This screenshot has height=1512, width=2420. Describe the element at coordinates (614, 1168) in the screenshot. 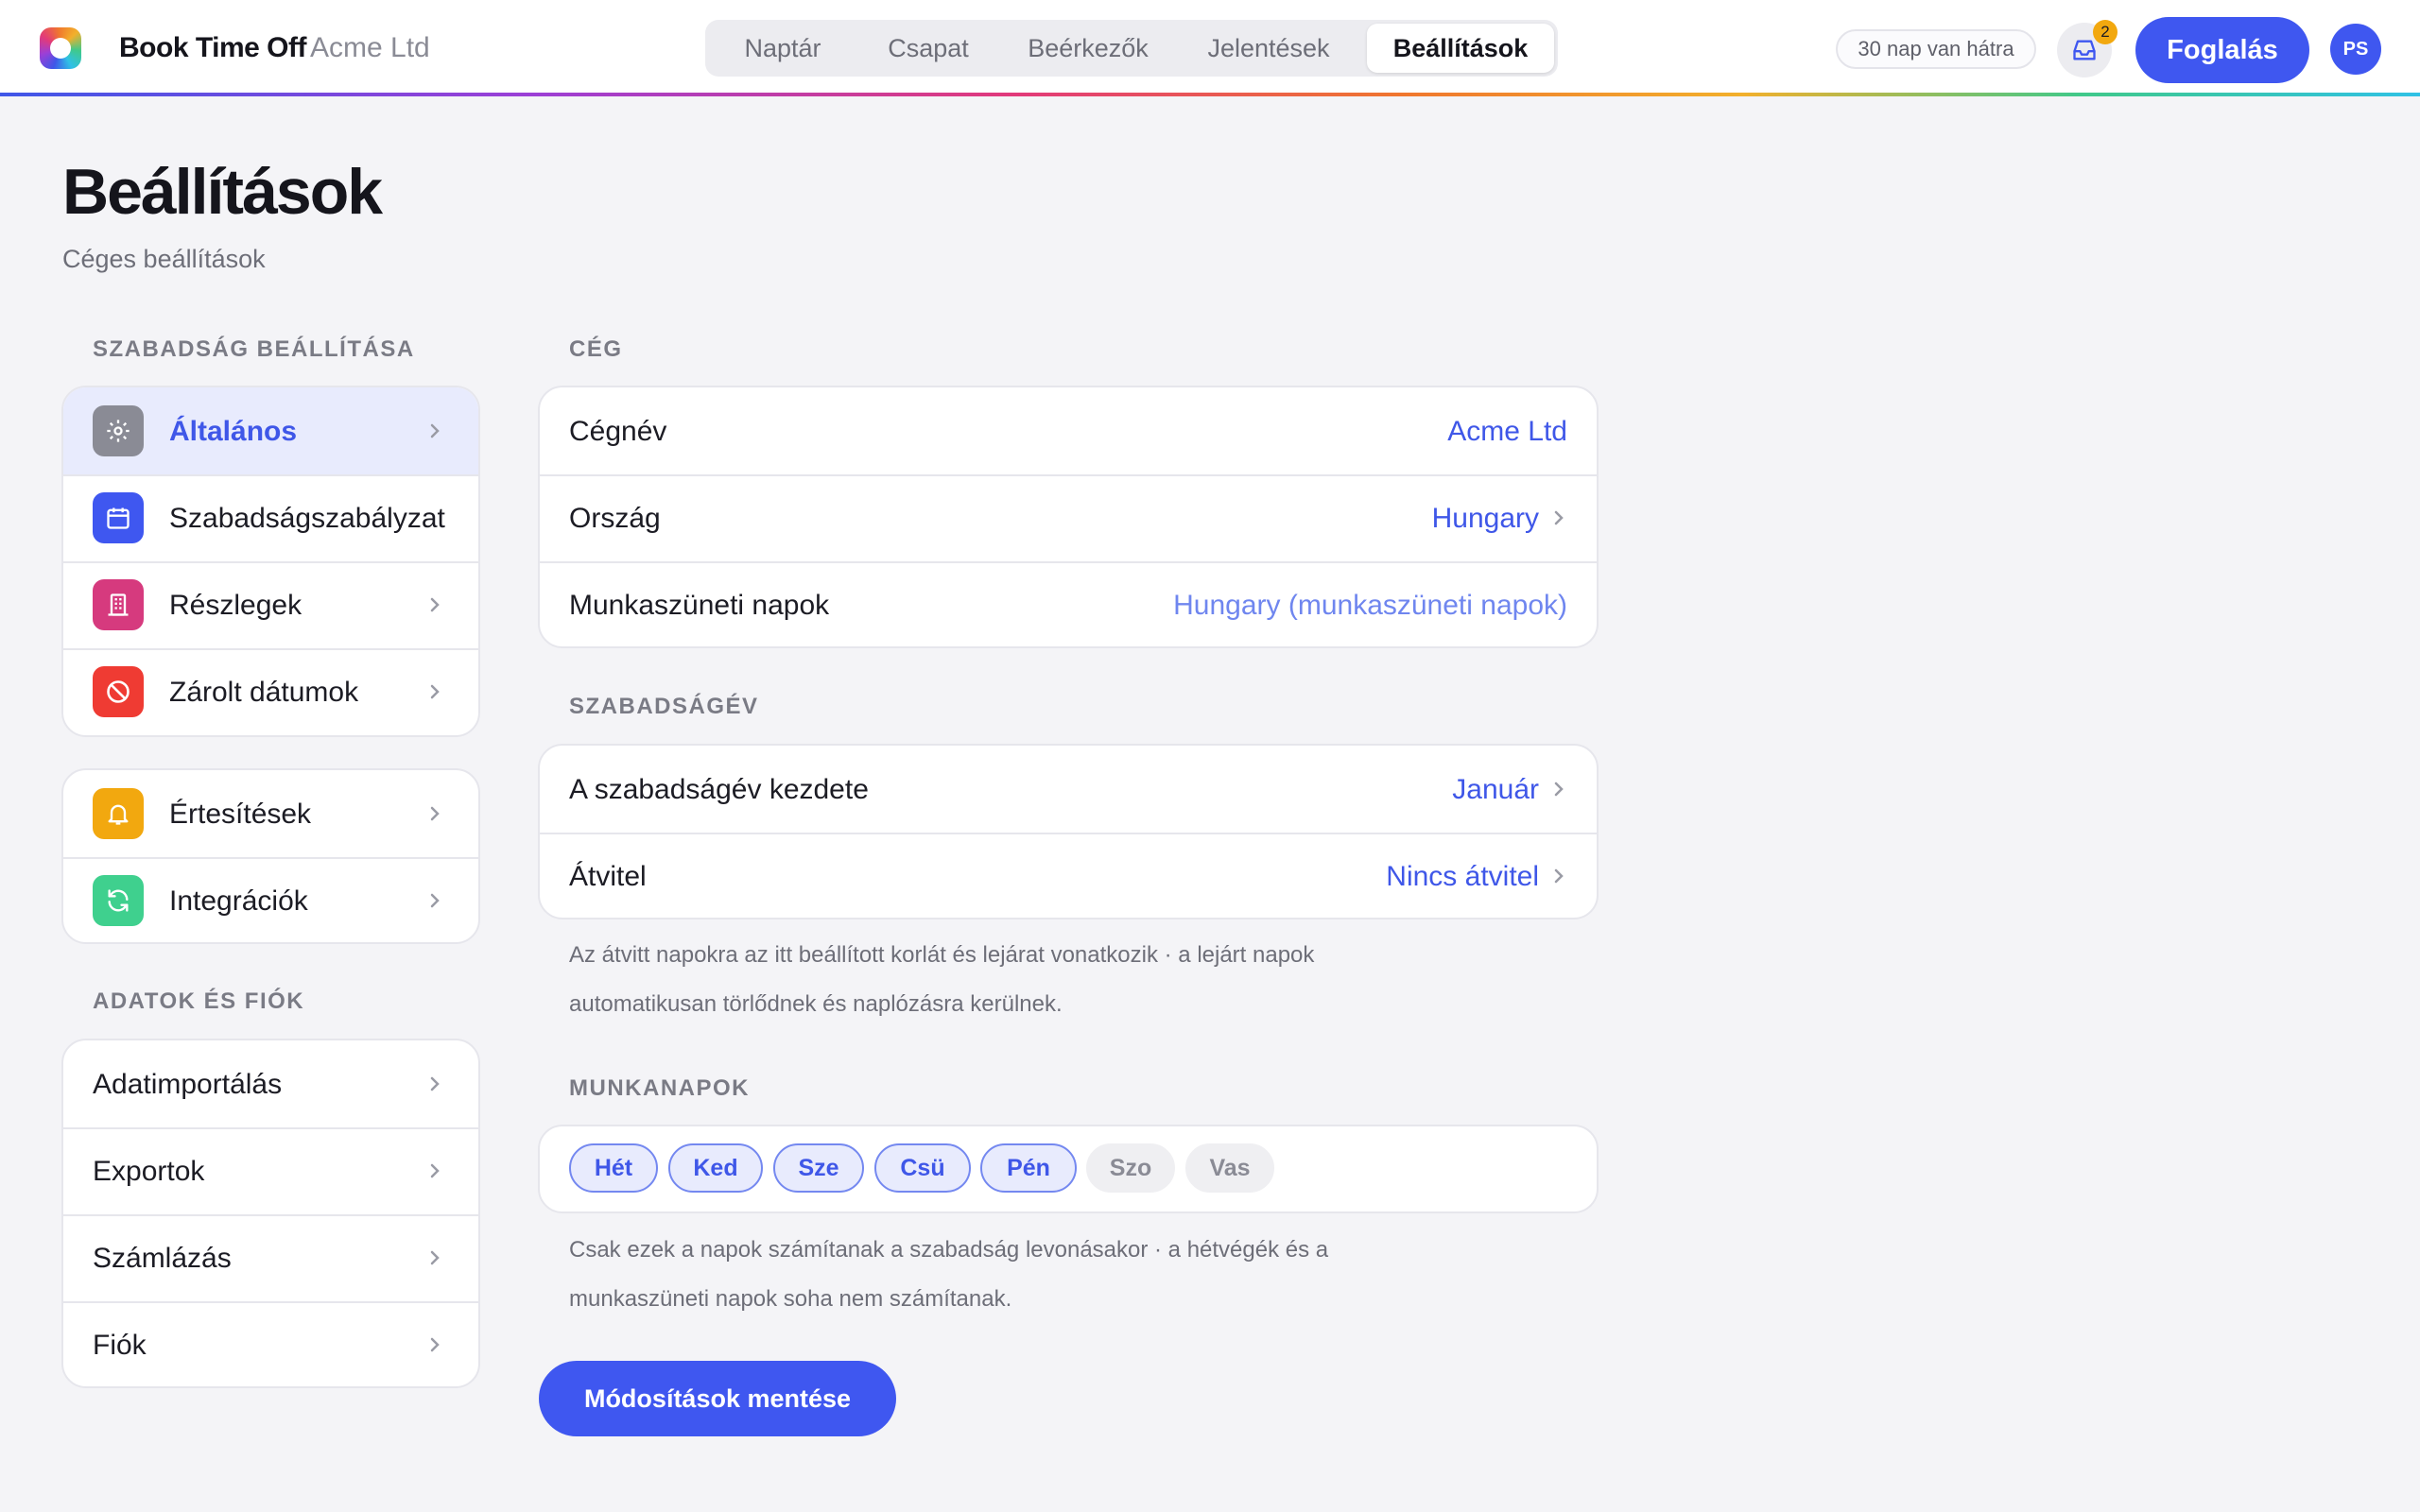

I see `day-chip-mon: Hét` at that location.